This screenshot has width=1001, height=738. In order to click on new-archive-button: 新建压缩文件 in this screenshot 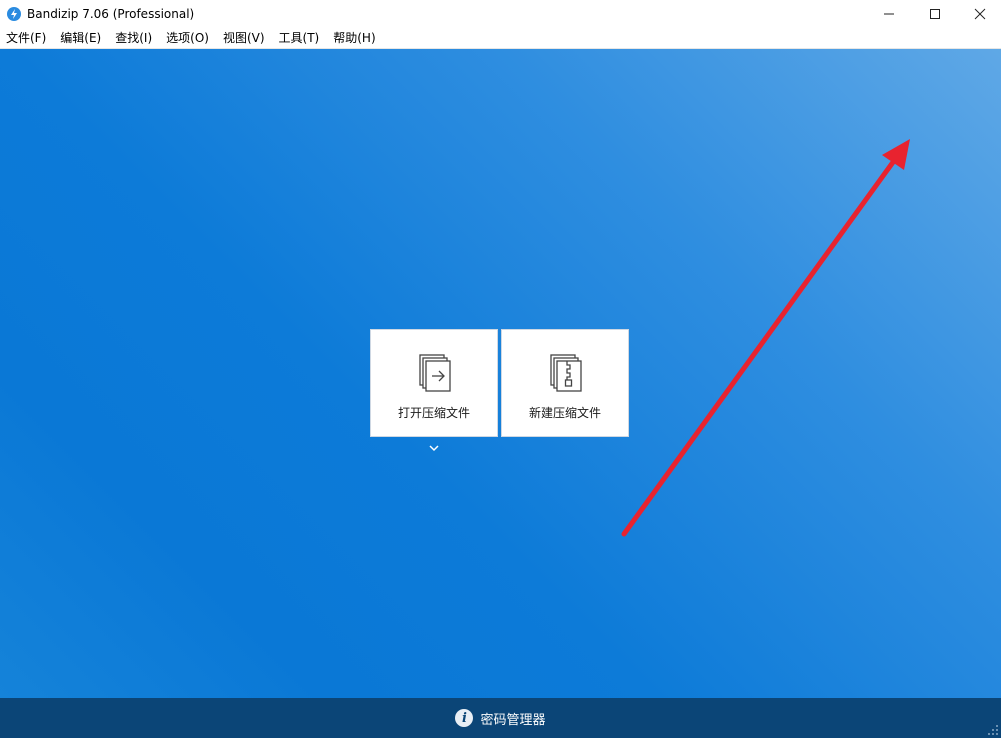, I will do `click(565, 383)`.